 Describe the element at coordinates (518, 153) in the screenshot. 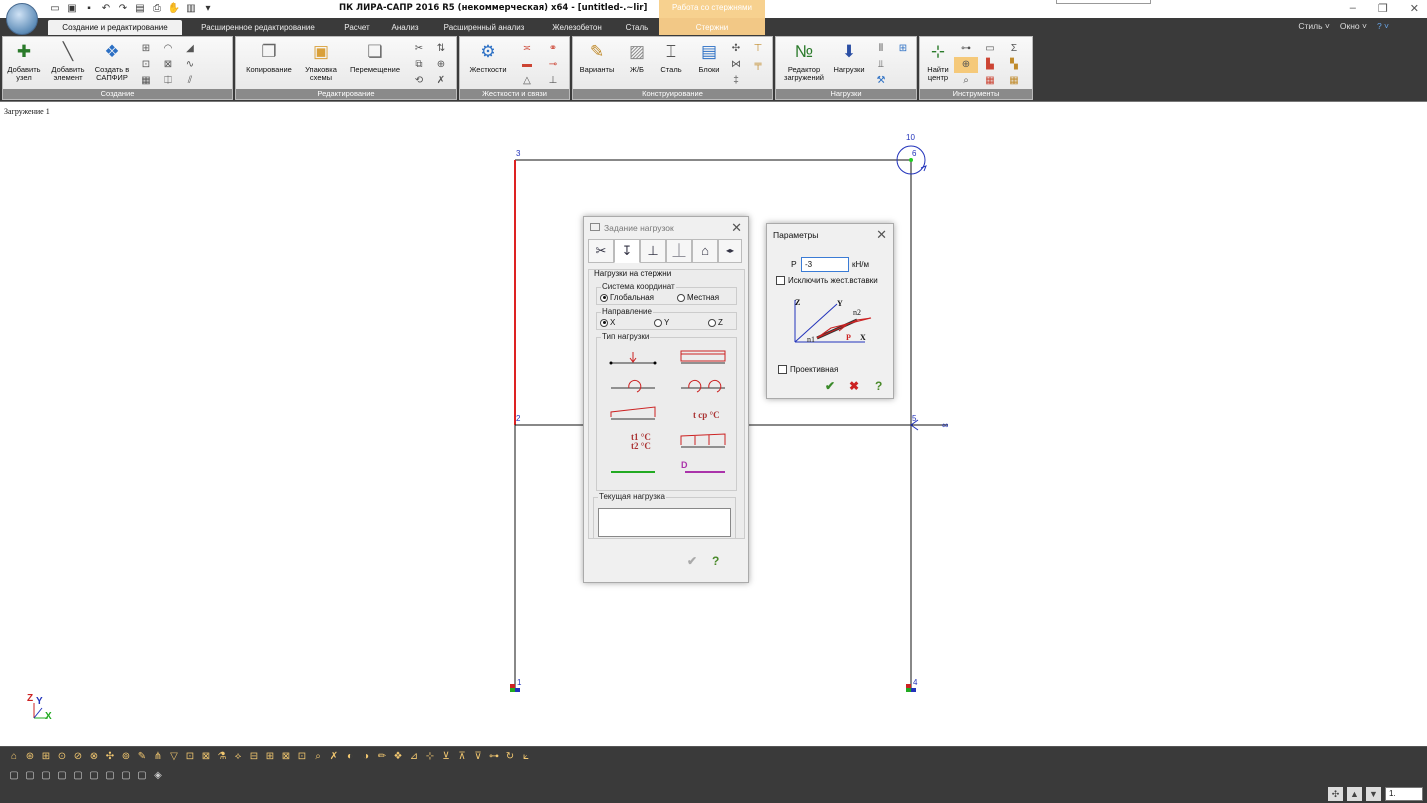

I see `node-label-3: 3` at that location.